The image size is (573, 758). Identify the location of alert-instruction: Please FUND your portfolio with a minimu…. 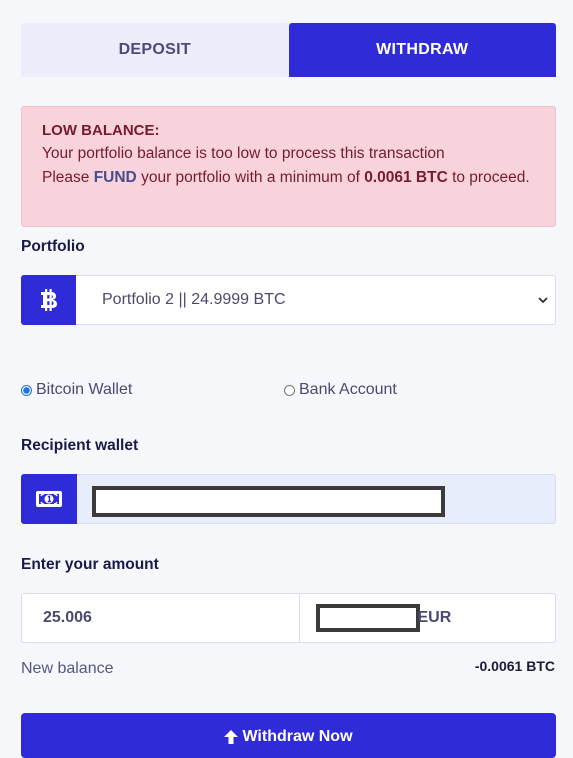
(288, 178).